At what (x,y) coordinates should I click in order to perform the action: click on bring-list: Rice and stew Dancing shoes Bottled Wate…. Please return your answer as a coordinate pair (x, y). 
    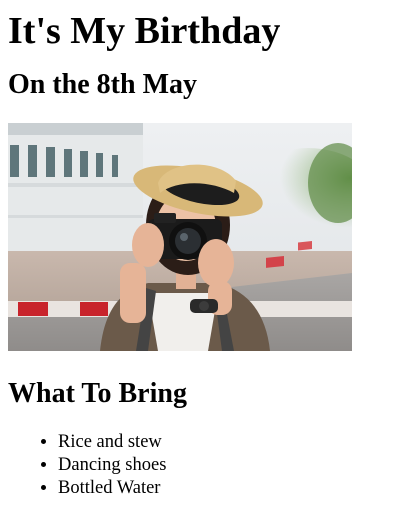
    Looking at the image, I should click on (203, 465).